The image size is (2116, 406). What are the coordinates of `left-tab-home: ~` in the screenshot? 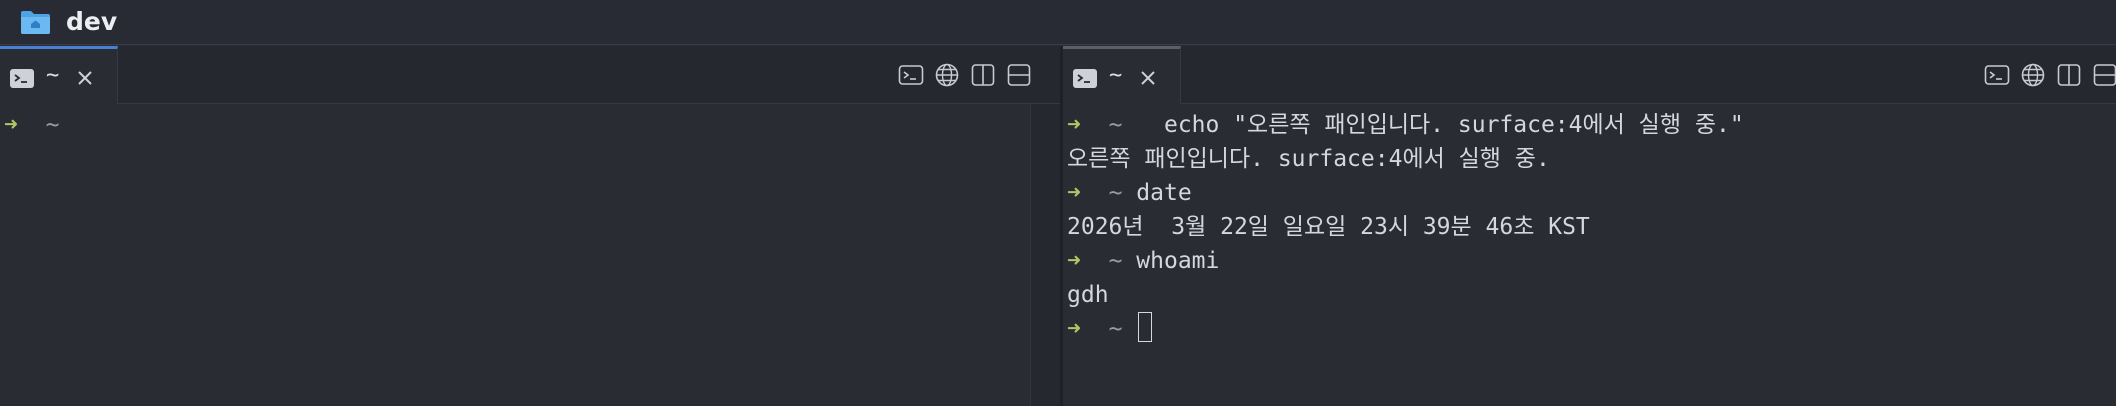 It's located at (59, 75).